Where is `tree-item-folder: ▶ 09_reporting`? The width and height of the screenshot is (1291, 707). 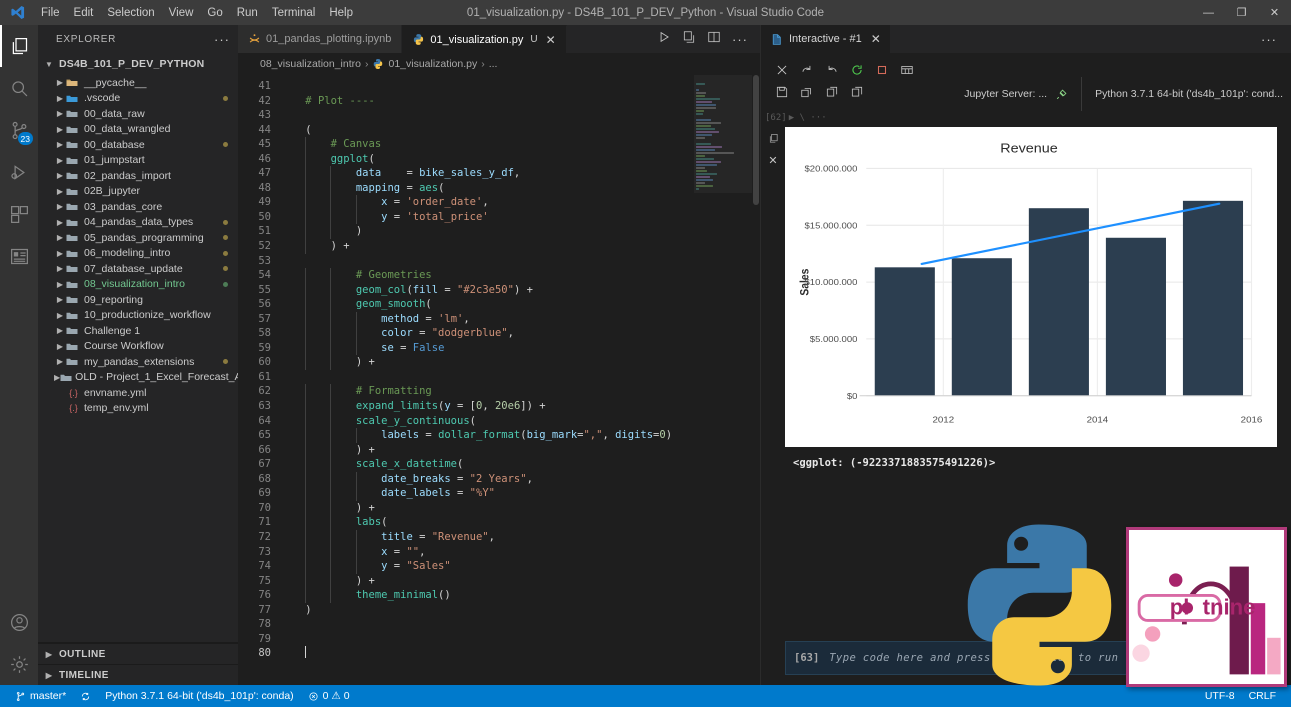 tree-item-folder: ▶ 09_reporting is located at coordinates (138, 300).